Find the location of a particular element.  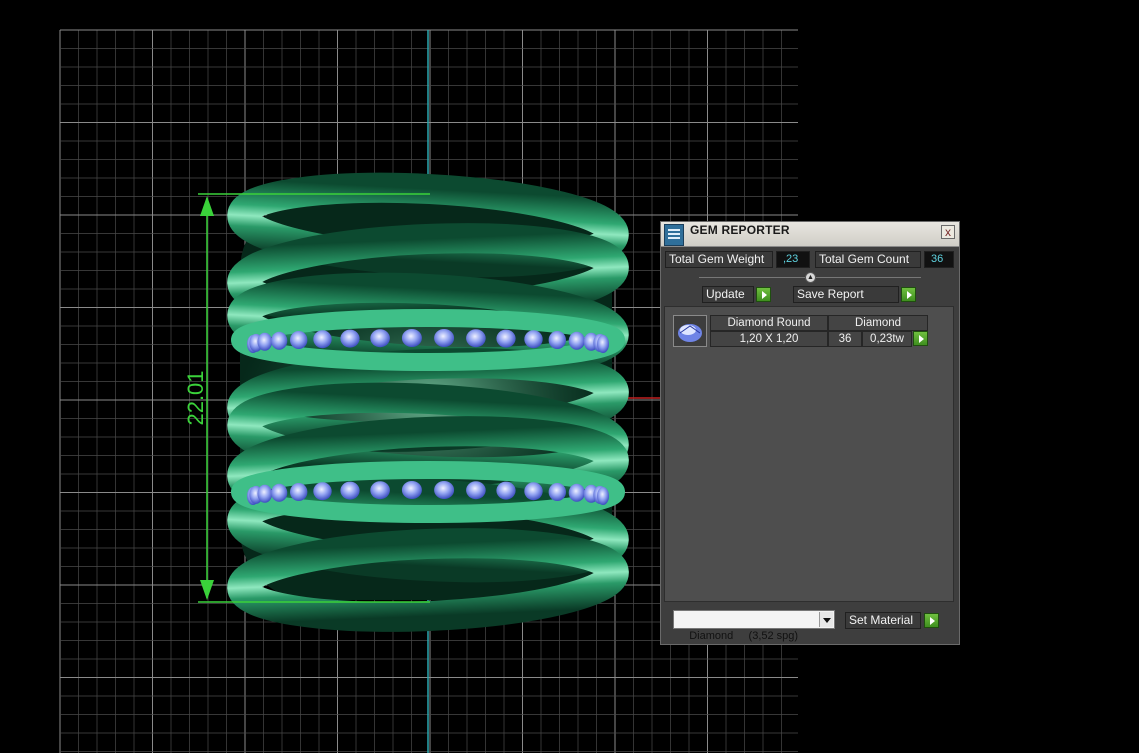

panel-title: GEM REPORTER is located at coordinates (740, 230).